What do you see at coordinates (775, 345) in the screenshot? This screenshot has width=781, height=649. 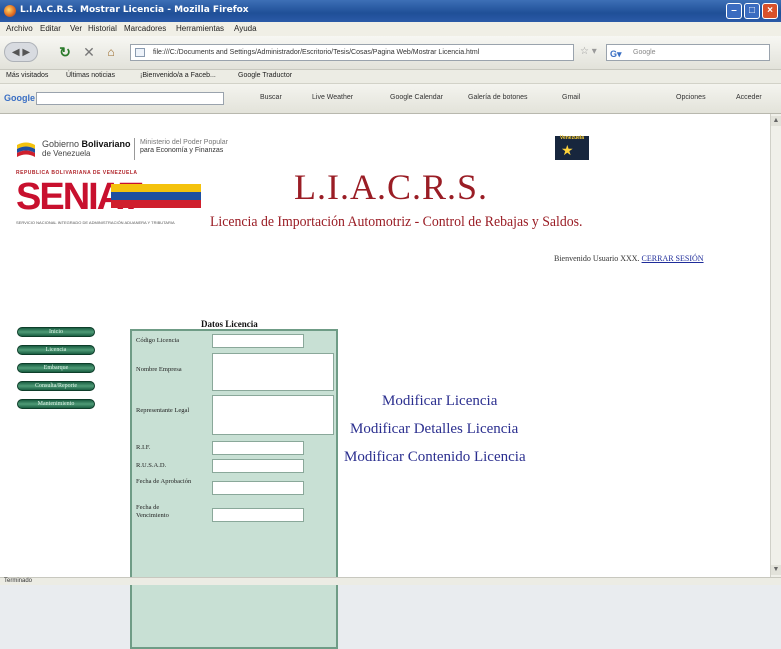 I see `vertical-scrollbar: ▲ ▼` at bounding box center [775, 345].